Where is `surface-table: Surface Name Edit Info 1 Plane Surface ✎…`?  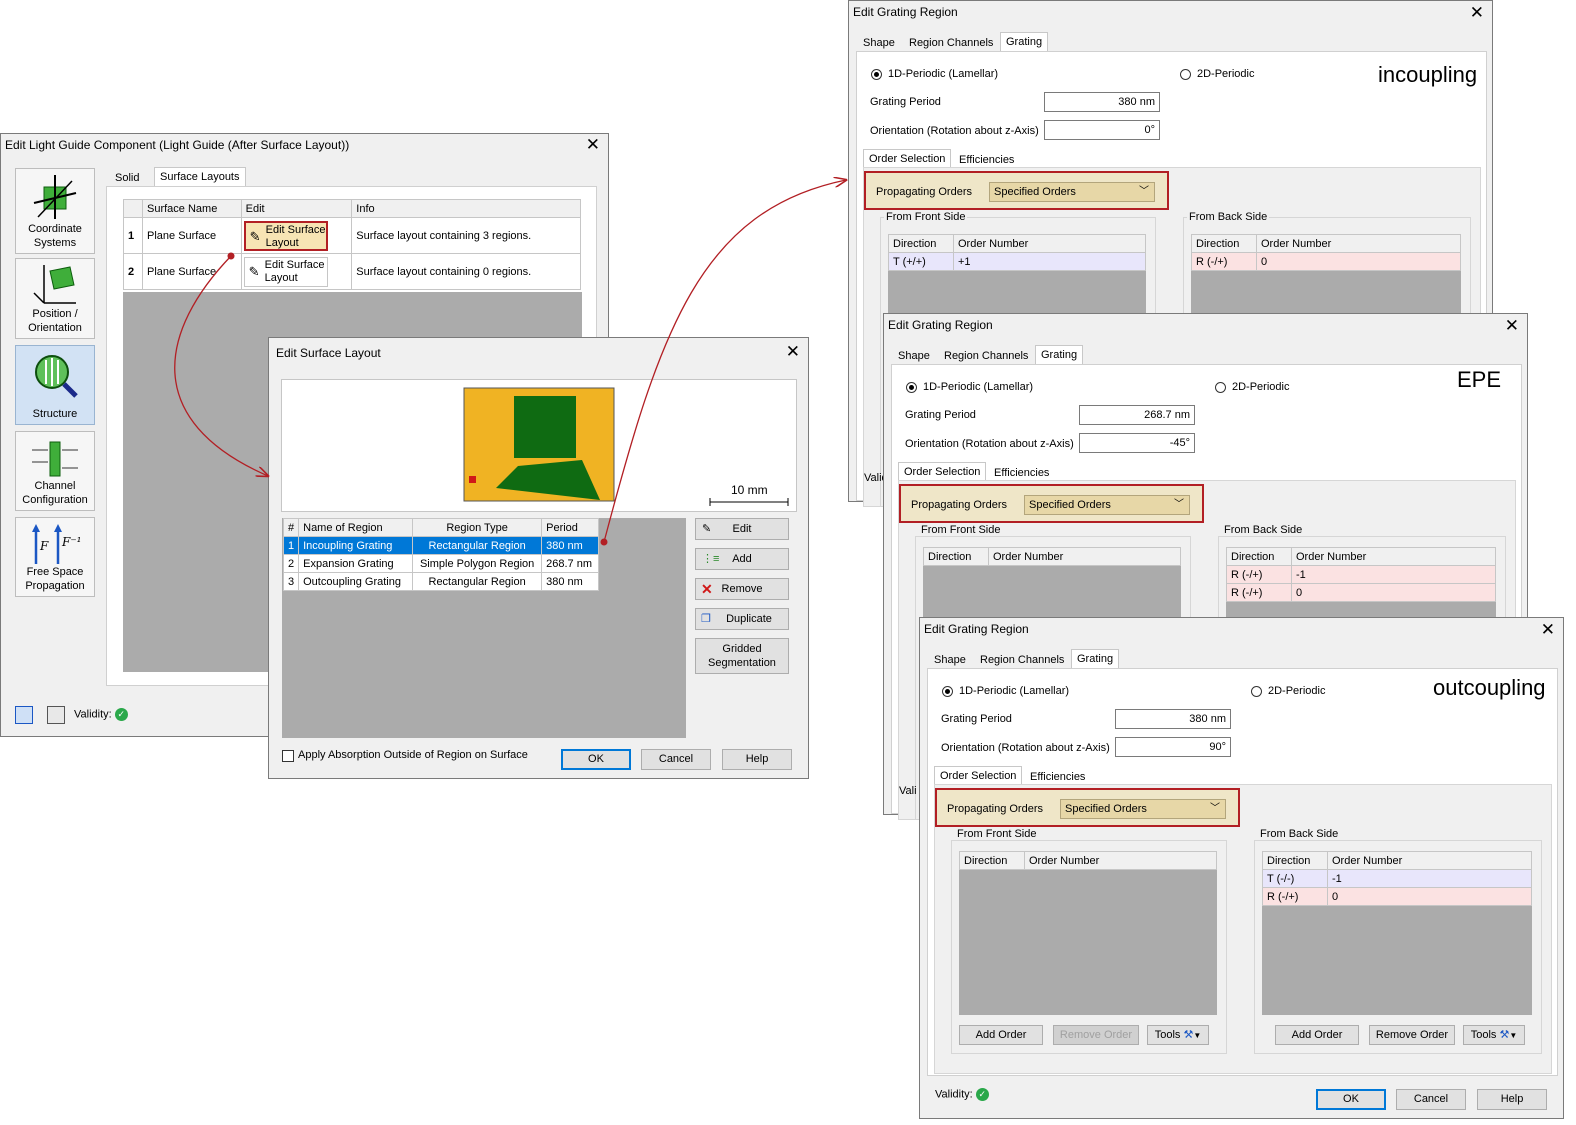
surface-table: Surface Name Edit Info 1 Plane Surface ✎… is located at coordinates (352, 244).